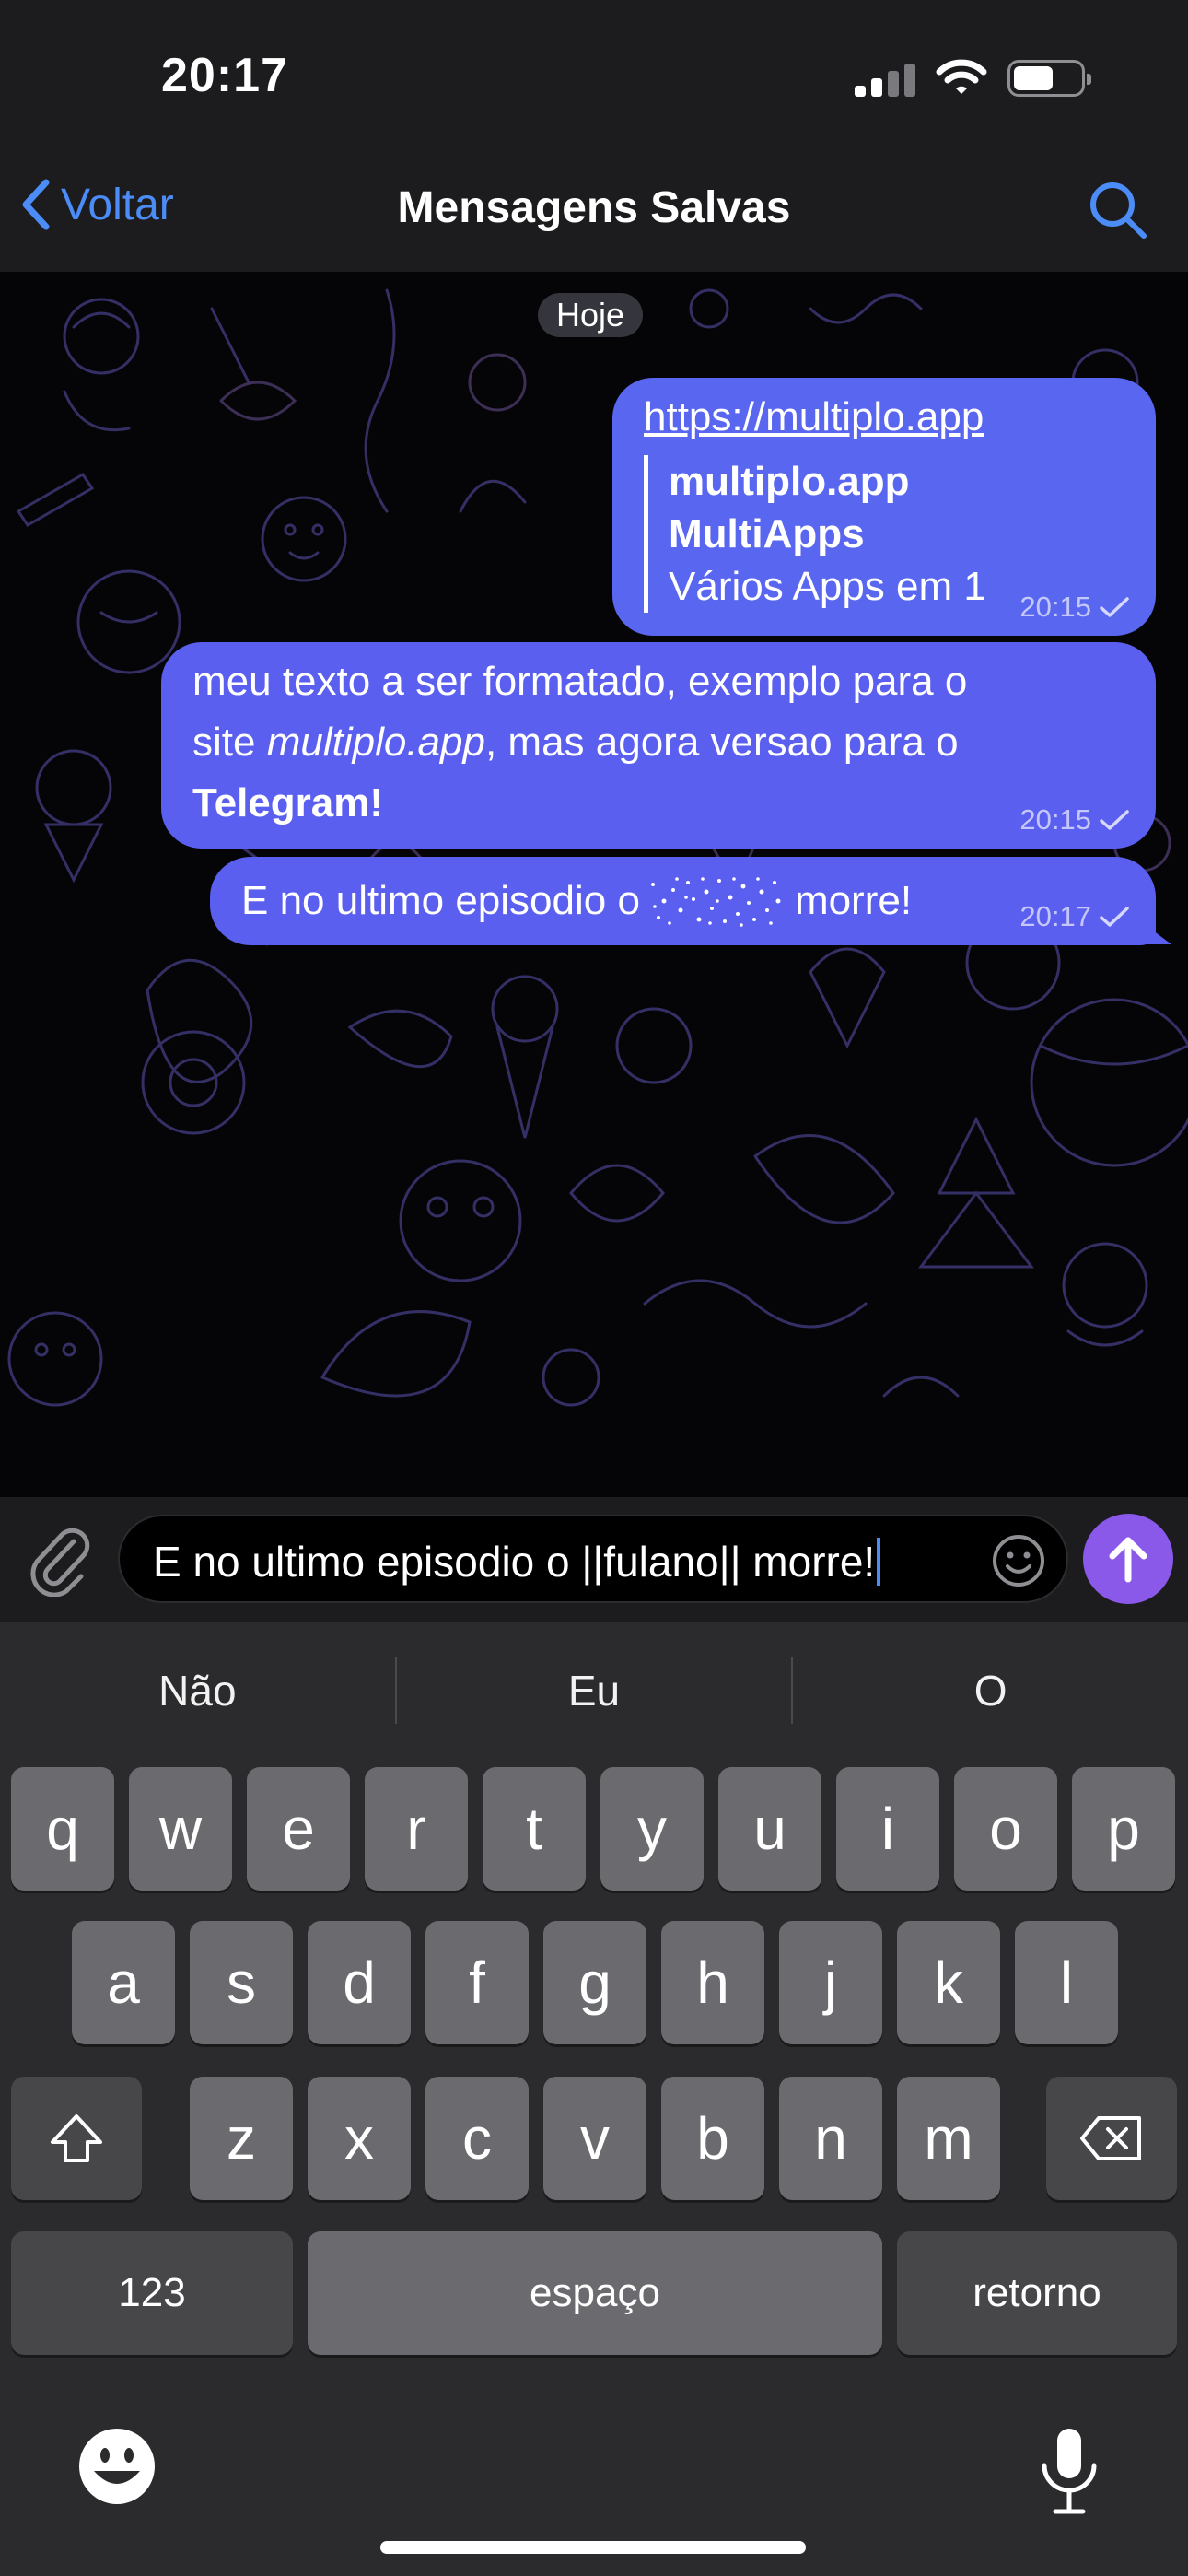 The height and width of the screenshot is (2576, 1188). I want to click on message-bubble-spoiler: E no ultimo episodio o morre! 20:17, so click(683, 901).